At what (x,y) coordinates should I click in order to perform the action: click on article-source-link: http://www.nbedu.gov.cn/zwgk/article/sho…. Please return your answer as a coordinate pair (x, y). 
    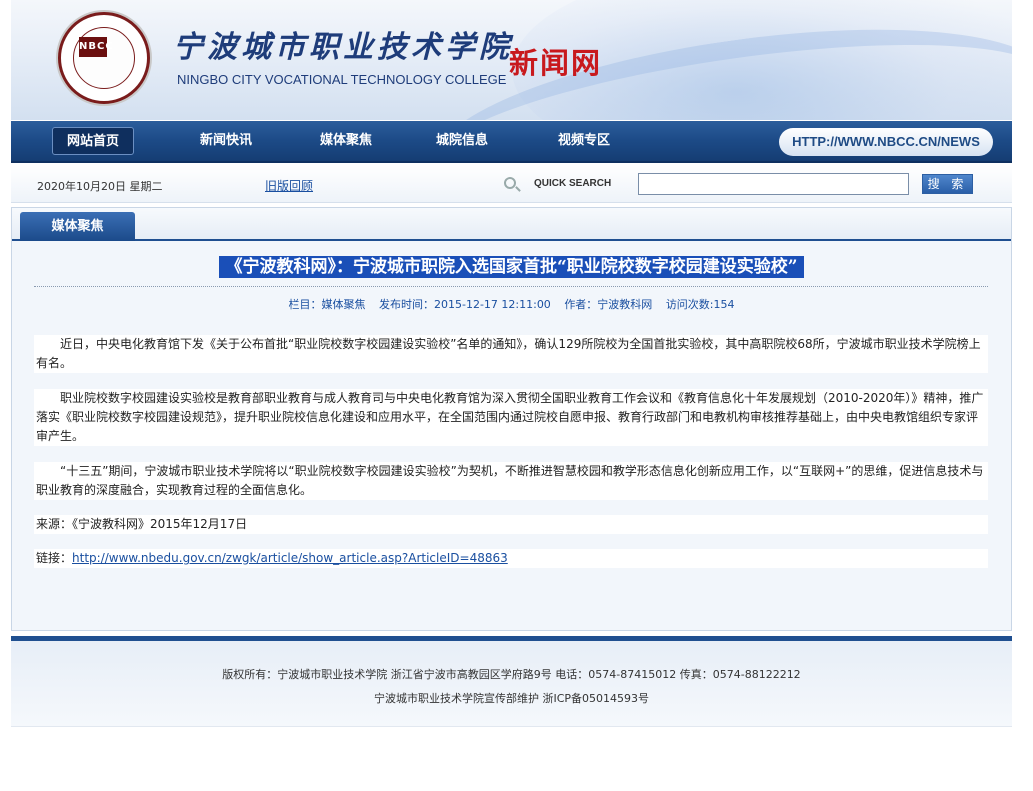
    Looking at the image, I should click on (290, 558).